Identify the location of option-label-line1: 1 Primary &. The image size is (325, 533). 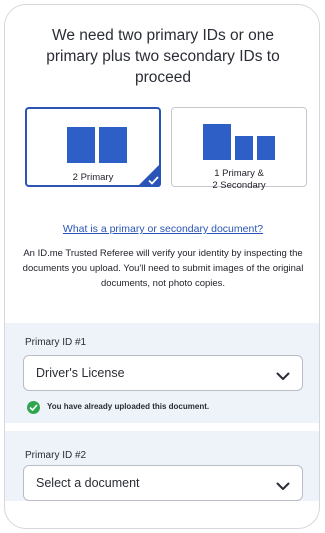
(239, 173).